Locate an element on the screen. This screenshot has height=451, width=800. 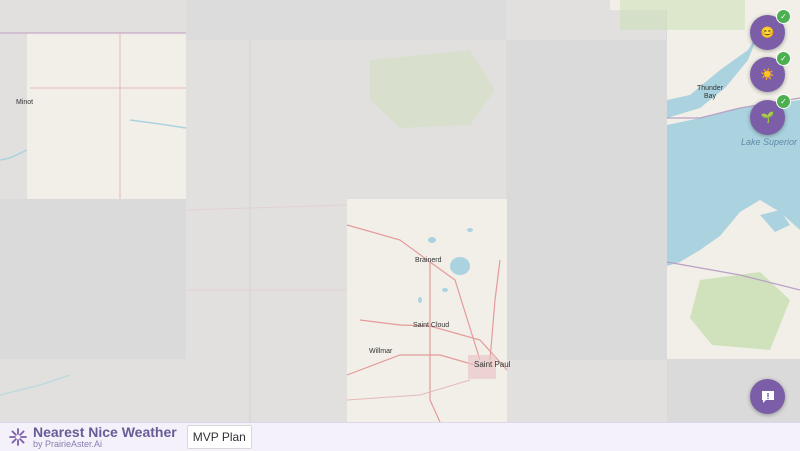
weather-filter-button: ☀️ ✓ is located at coordinates (770, 71).